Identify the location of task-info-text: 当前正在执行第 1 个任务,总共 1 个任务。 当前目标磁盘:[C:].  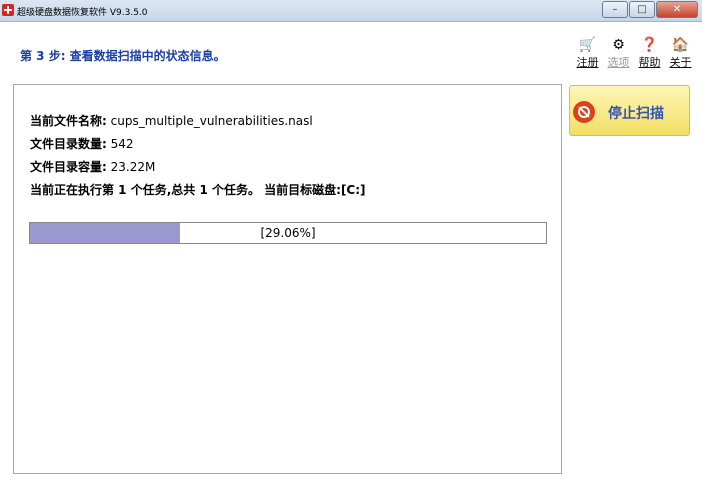
(198, 190).